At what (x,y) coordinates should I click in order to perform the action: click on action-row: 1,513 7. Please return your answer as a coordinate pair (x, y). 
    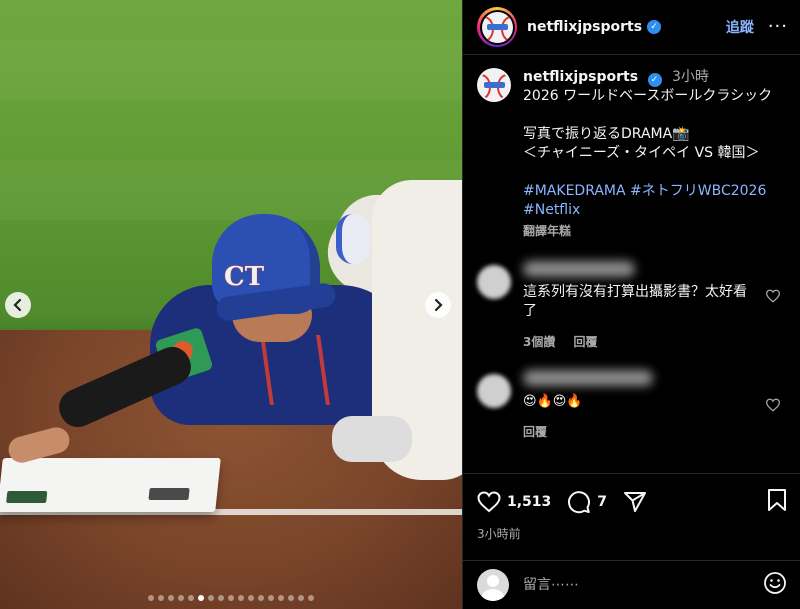
    Looking at the image, I should click on (632, 502).